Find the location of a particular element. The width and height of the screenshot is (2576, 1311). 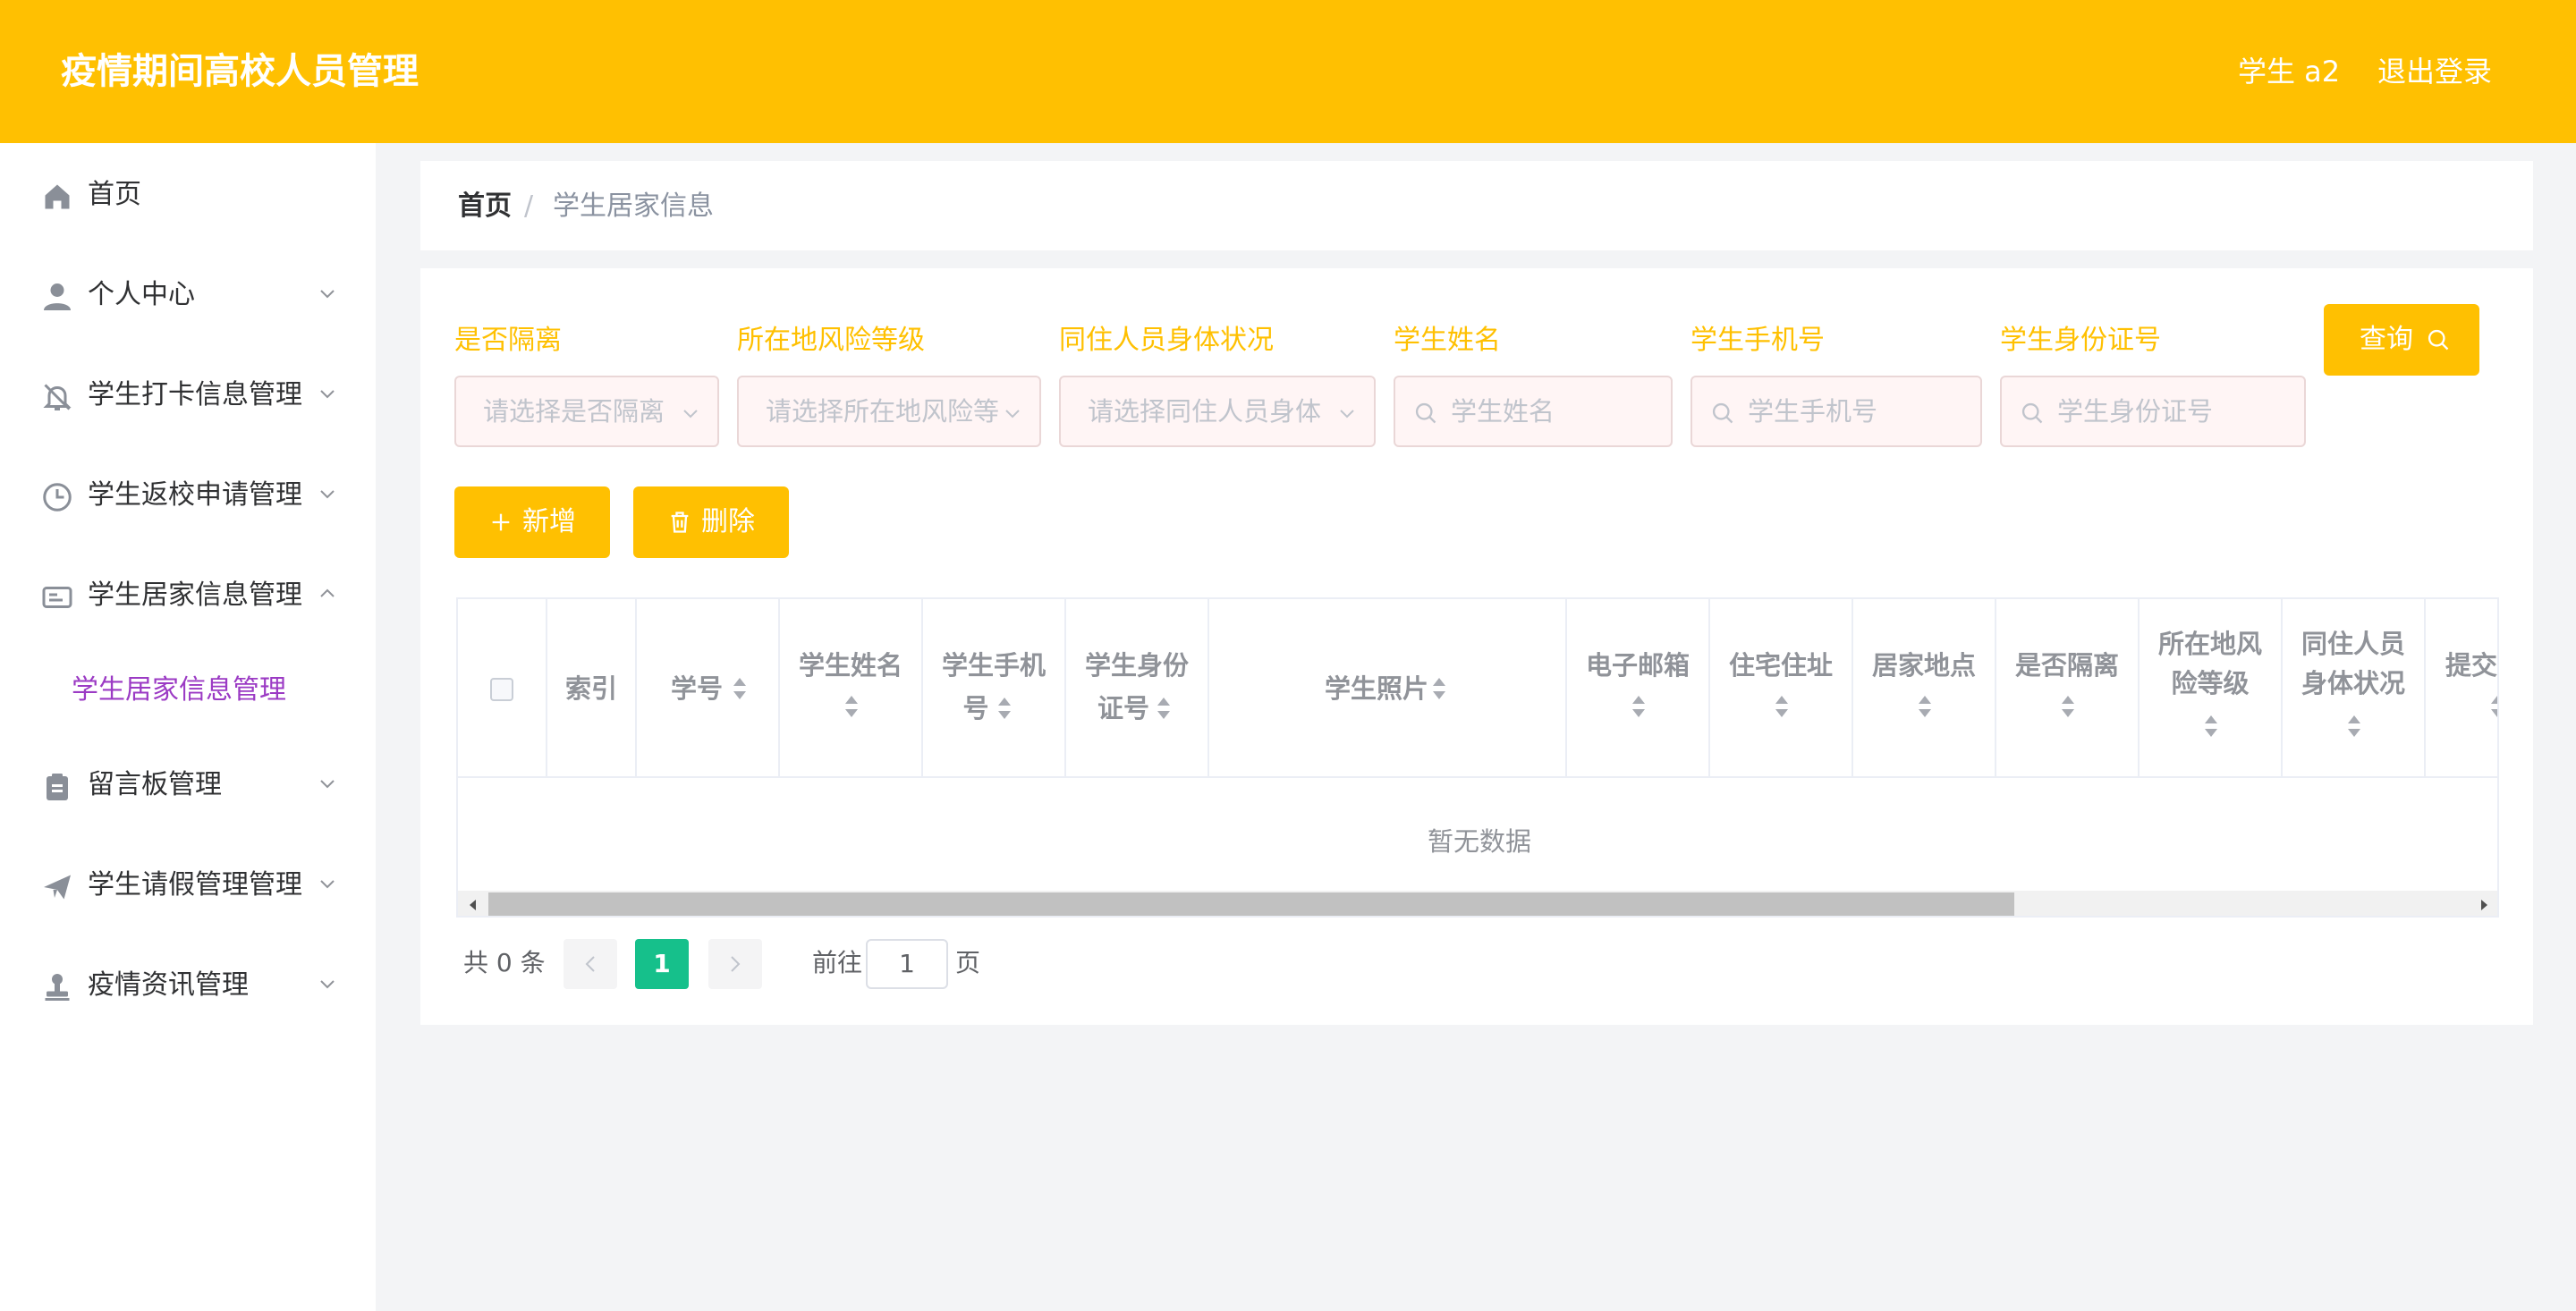

sidebar-item-label: 留言板管理 is located at coordinates (155, 784).